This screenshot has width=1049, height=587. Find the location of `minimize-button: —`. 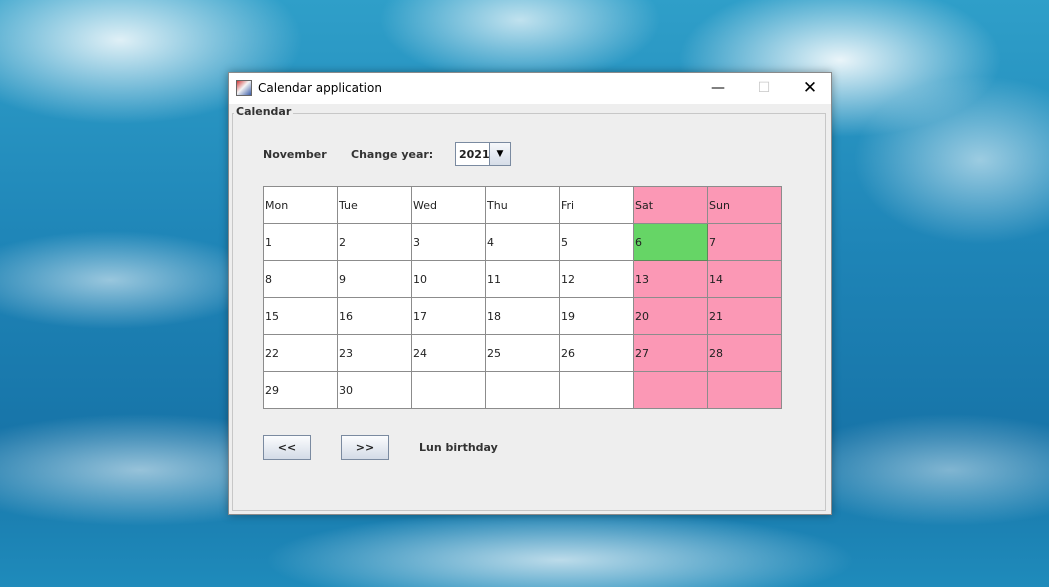

minimize-button: — is located at coordinates (718, 88).